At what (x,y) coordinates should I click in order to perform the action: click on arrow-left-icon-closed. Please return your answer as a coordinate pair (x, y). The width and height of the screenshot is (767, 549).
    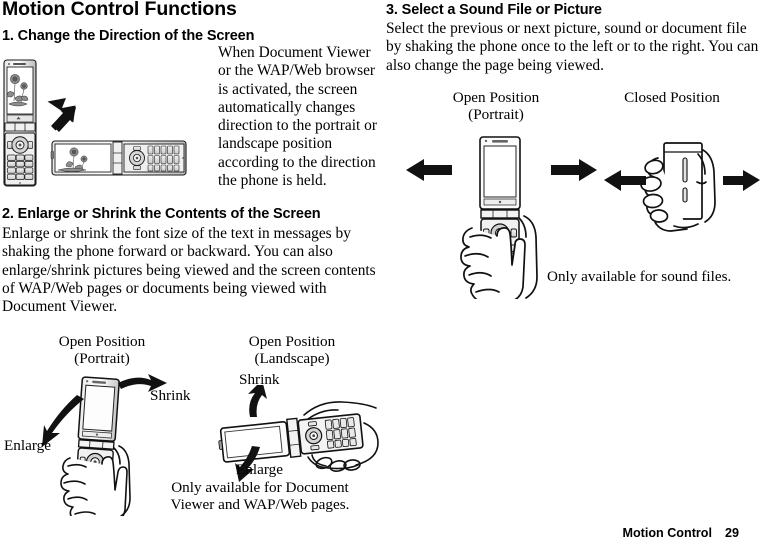
    Looking at the image, I should click on (625, 180).